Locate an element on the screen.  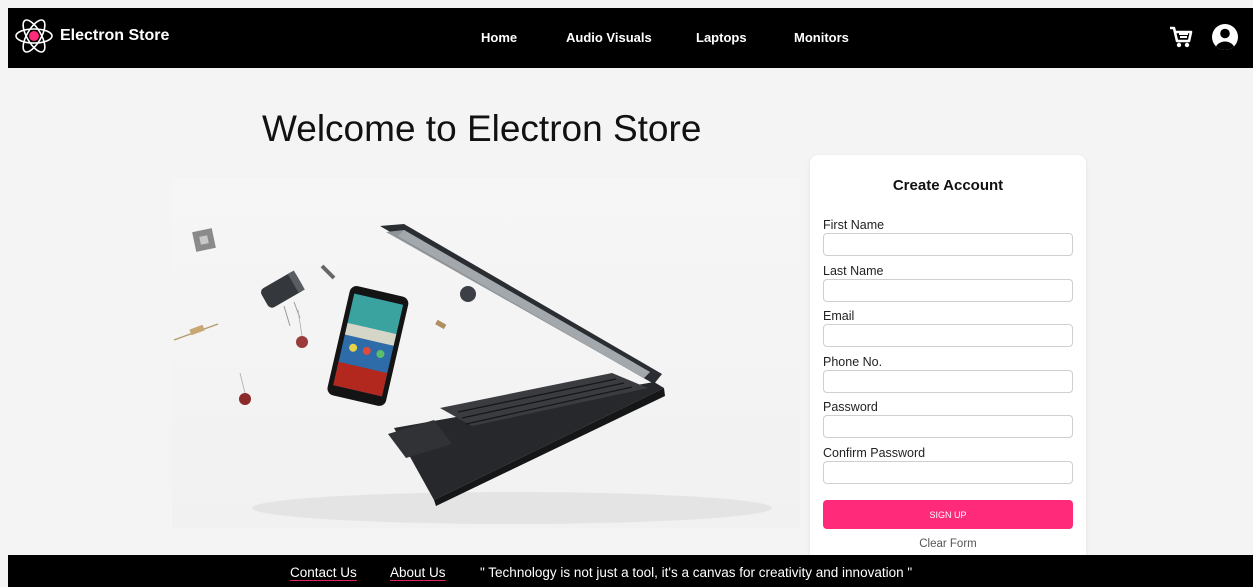
first-name-label: First Name is located at coordinates (854, 225).